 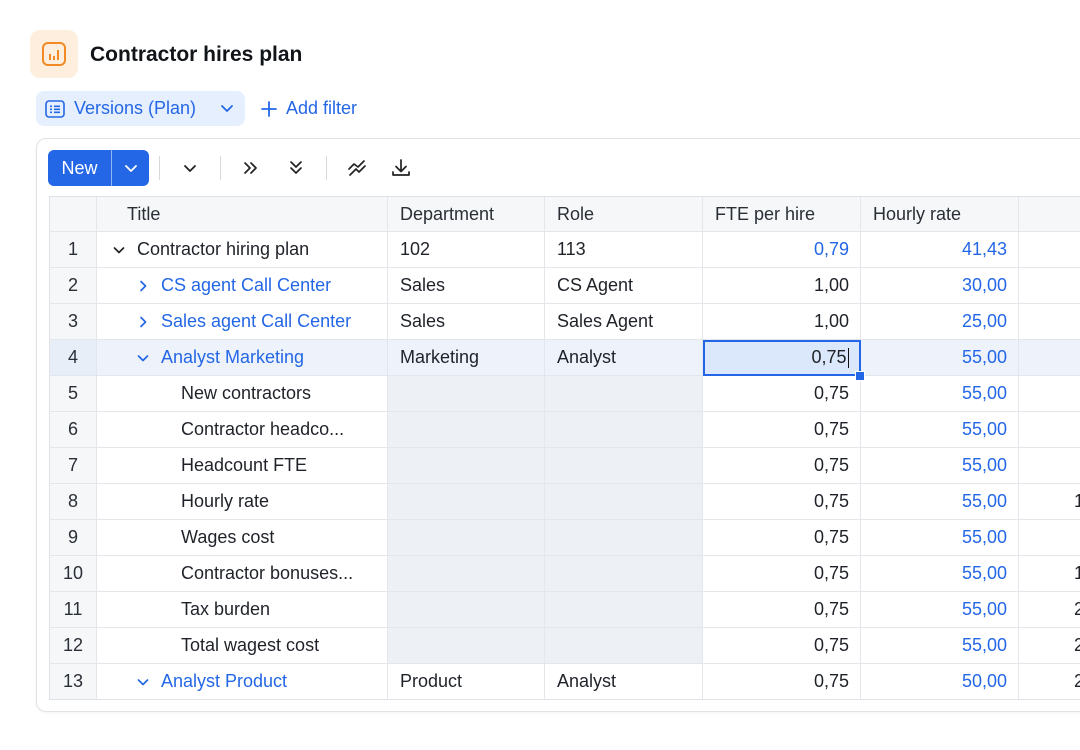 What do you see at coordinates (466, 681) in the screenshot?
I see `department-cell: Product` at bounding box center [466, 681].